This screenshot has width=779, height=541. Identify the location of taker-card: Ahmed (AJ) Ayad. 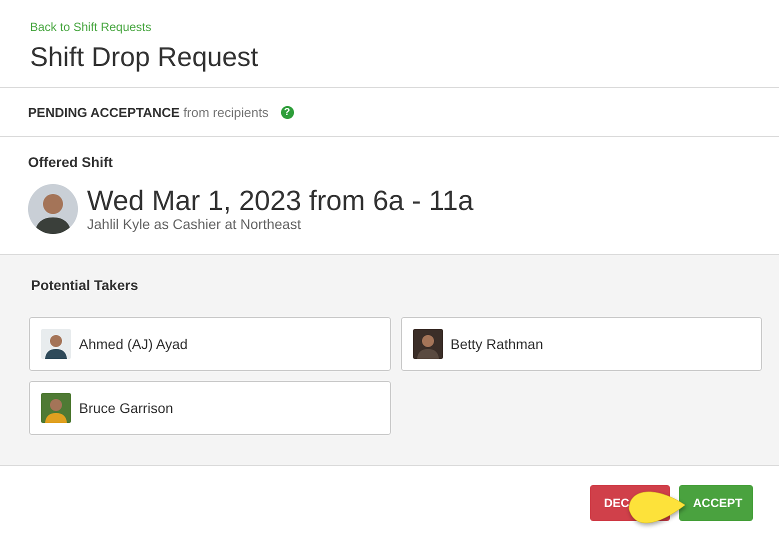
(209, 344).